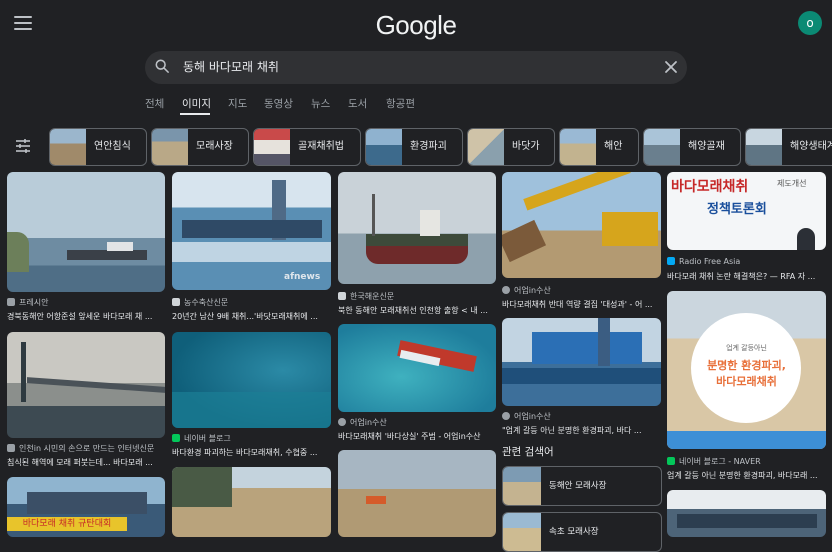 This screenshot has width=832, height=552. I want to click on filter-icon, so click(23, 146).